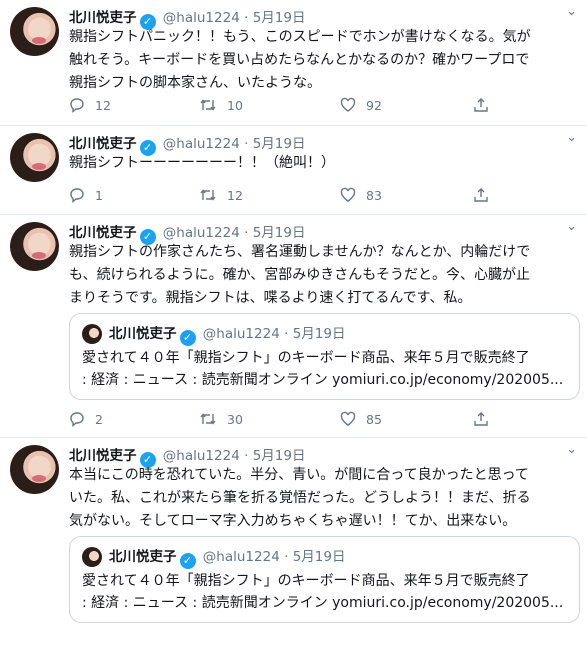 The height and width of the screenshot is (648, 587). What do you see at coordinates (90, 106) in the screenshot?
I see `reply-button: 12` at bounding box center [90, 106].